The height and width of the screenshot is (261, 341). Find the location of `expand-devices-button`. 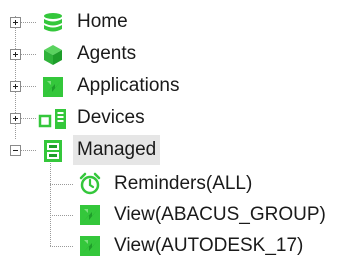

expand-devices-button is located at coordinates (15, 118).